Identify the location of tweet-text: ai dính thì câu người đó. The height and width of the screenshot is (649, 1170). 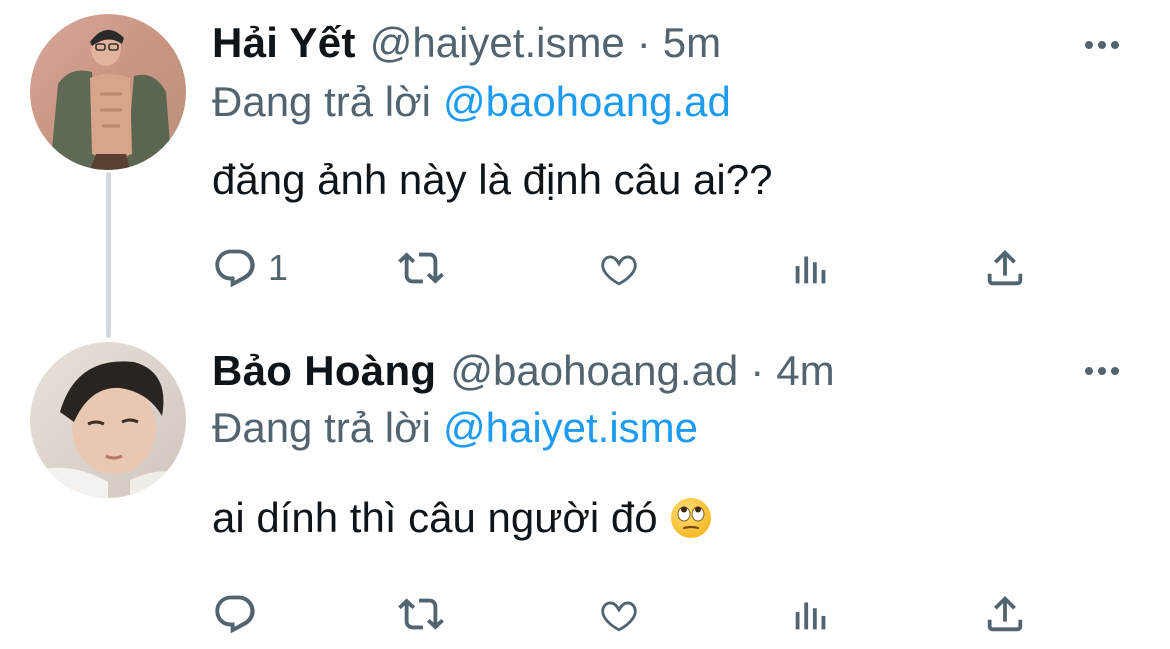
(462, 518).